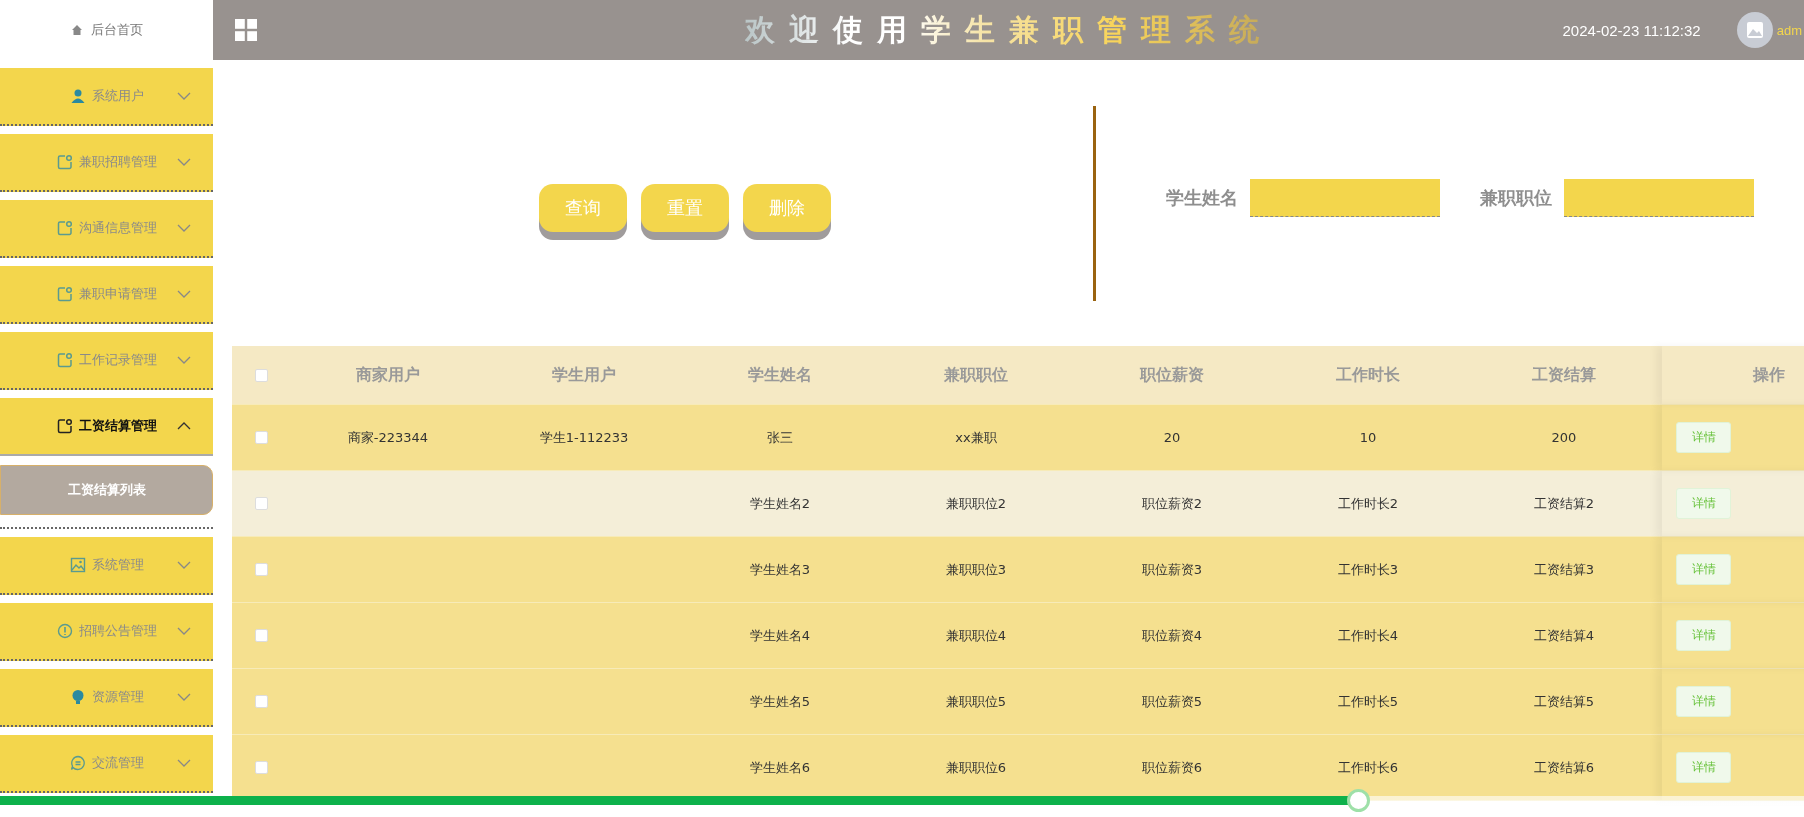 This screenshot has width=1804, height=817. What do you see at coordinates (388, 437) in the screenshot?
I see `table-cell: 商家-223344` at bounding box center [388, 437].